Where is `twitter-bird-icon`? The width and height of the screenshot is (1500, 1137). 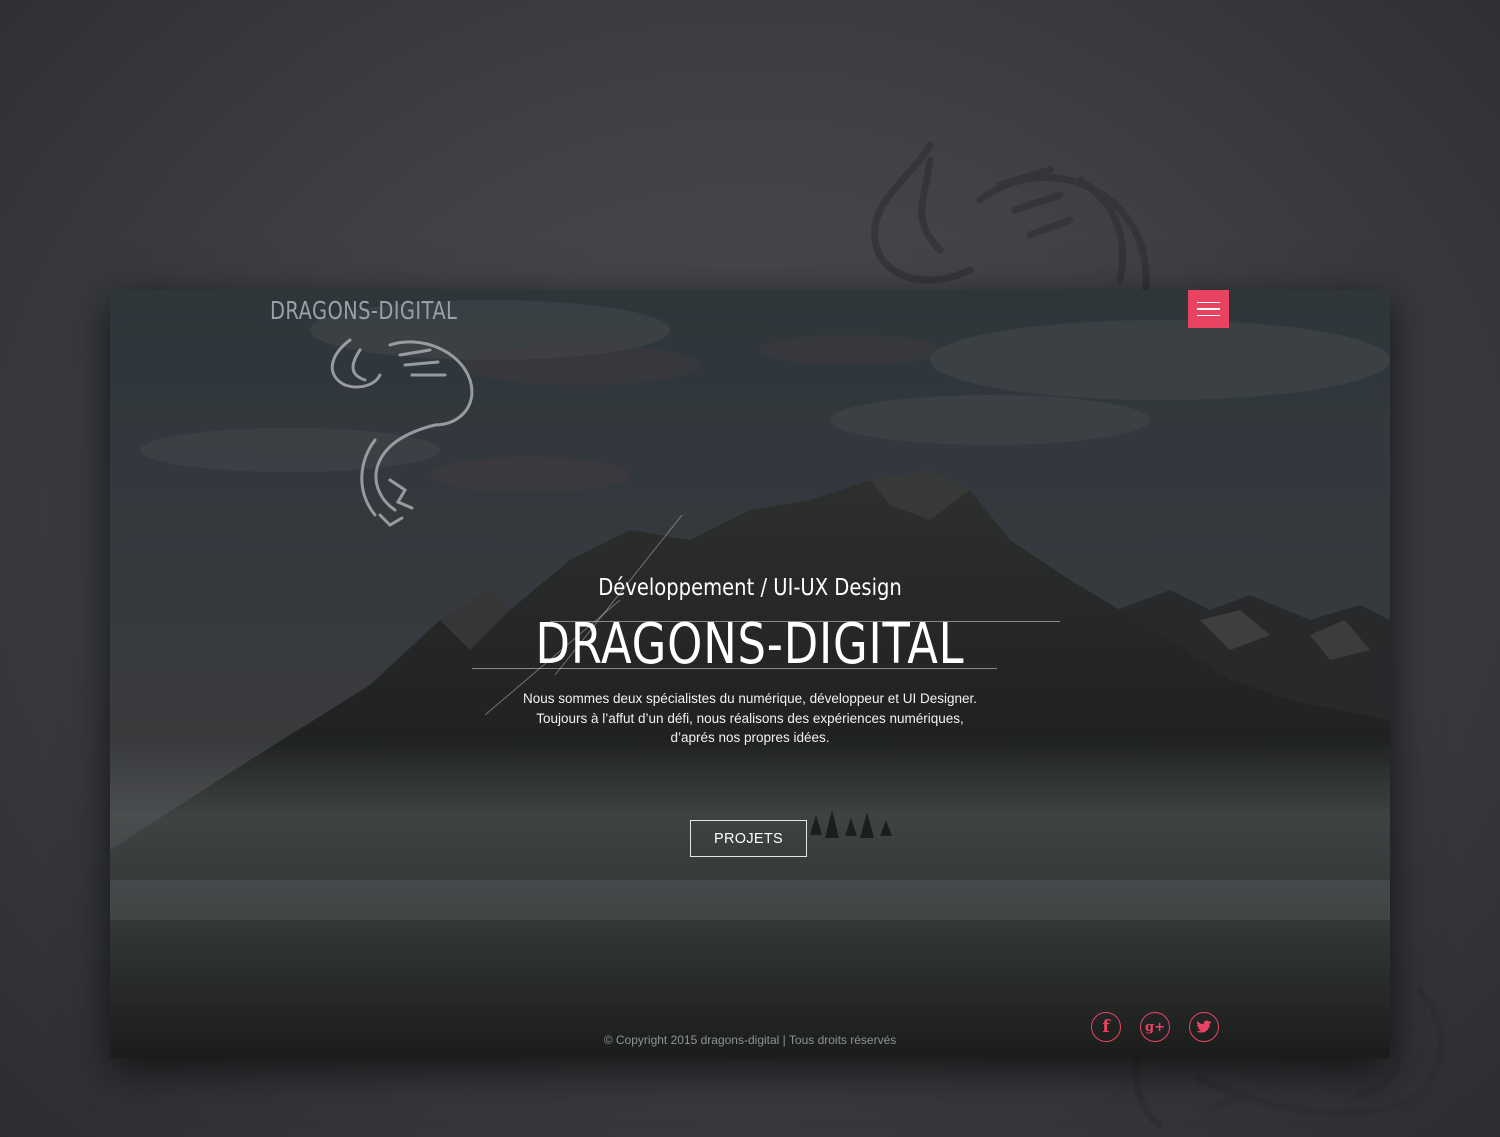
twitter-bird-icon is located at coordinates (1204, 1026).